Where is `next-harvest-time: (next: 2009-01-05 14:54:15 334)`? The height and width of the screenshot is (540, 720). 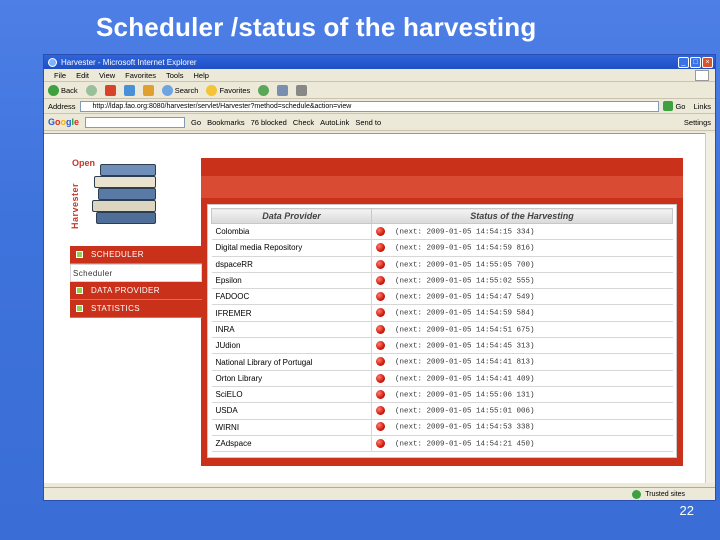
next-harvest-time: (next: 2009-01-05 14:54:15 334) is located at coordinates (465, 232).